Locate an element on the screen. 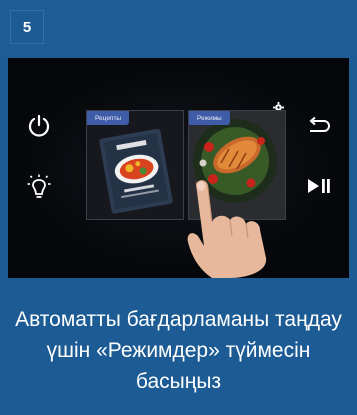  step-header is located at coordinates (178, 29).